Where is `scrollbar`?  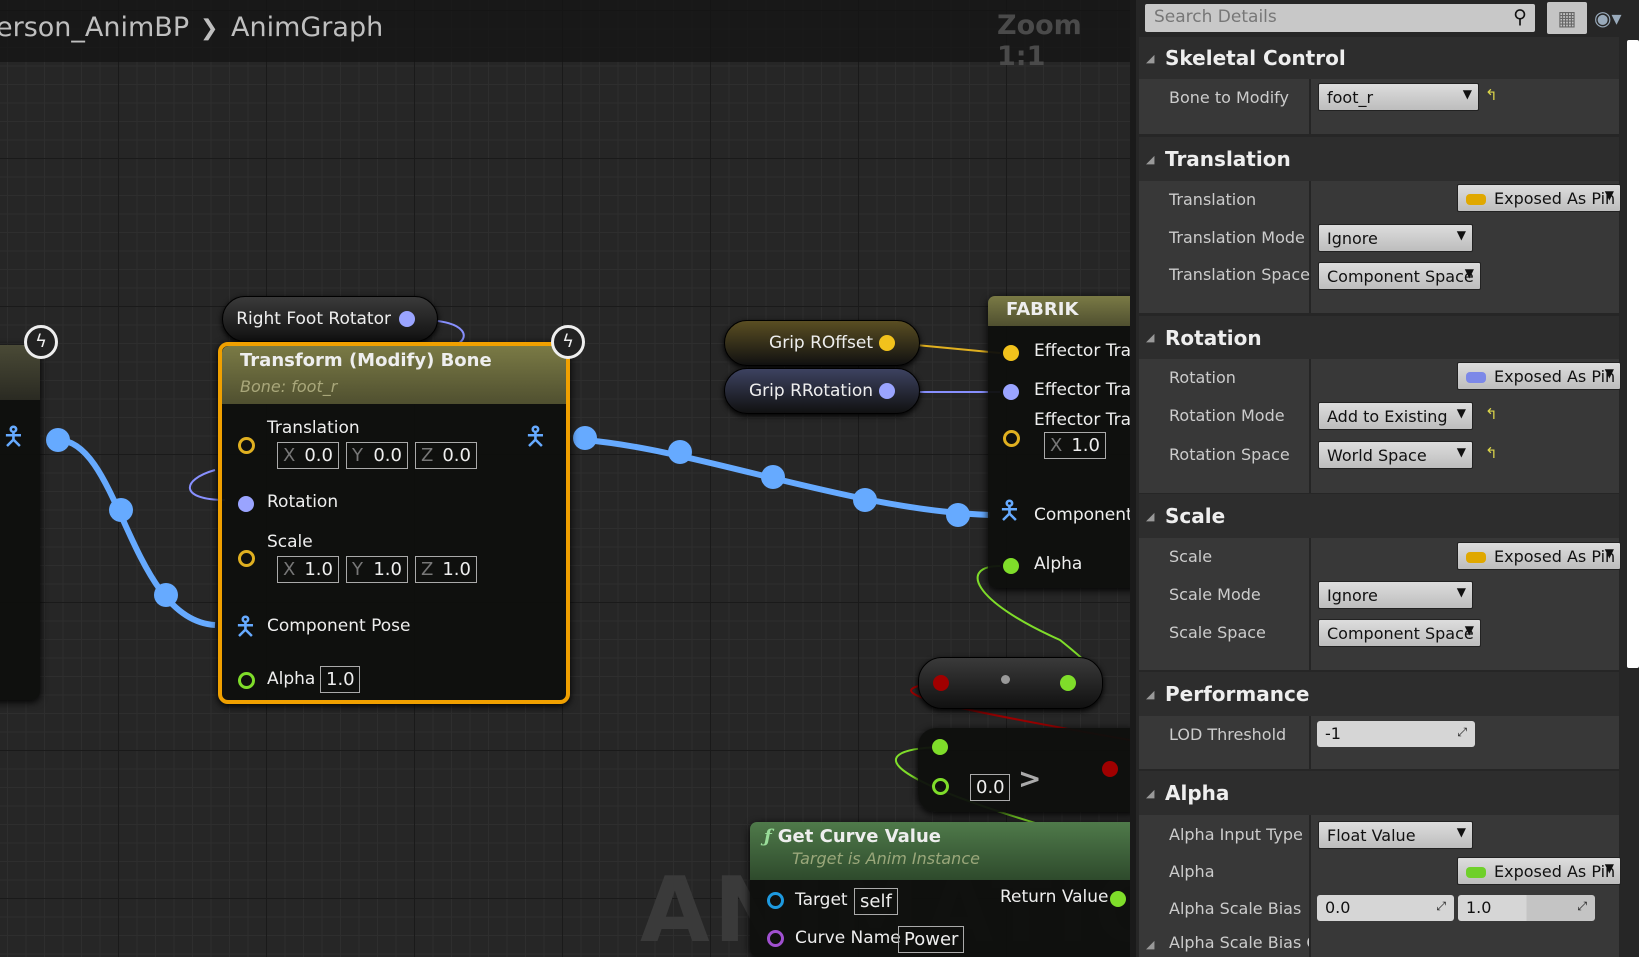
scrollbar is located at coordinates (1633, 354).